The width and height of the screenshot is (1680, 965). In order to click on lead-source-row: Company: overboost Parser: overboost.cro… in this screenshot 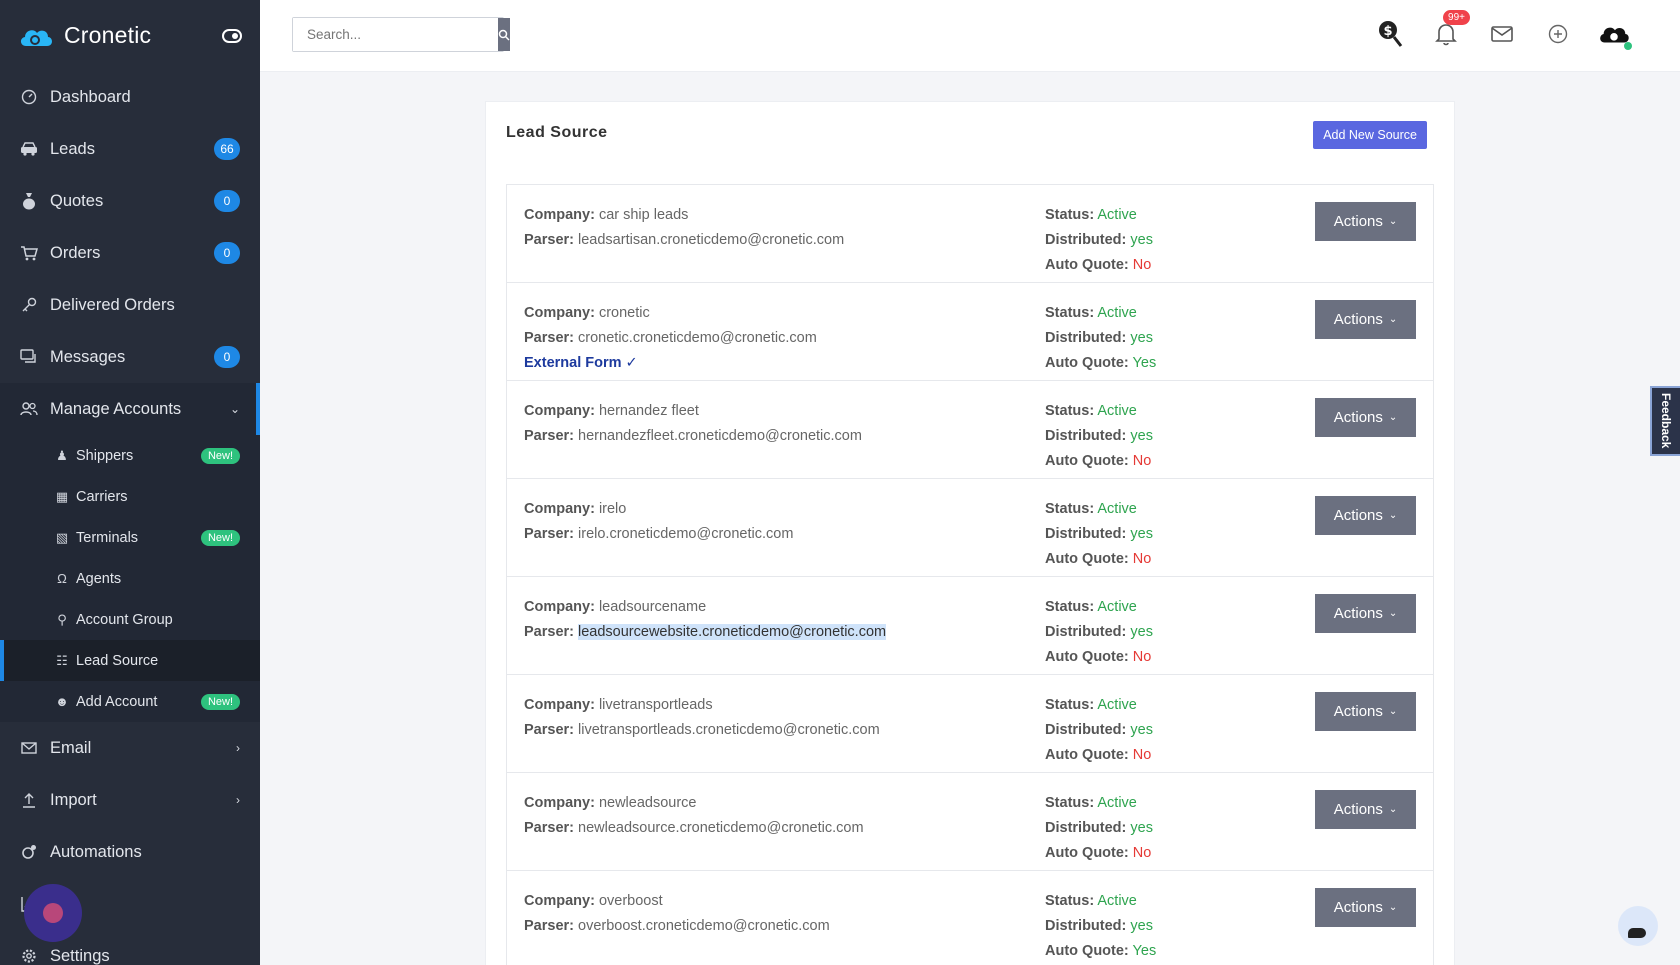, I will do `click(970, 918)`.